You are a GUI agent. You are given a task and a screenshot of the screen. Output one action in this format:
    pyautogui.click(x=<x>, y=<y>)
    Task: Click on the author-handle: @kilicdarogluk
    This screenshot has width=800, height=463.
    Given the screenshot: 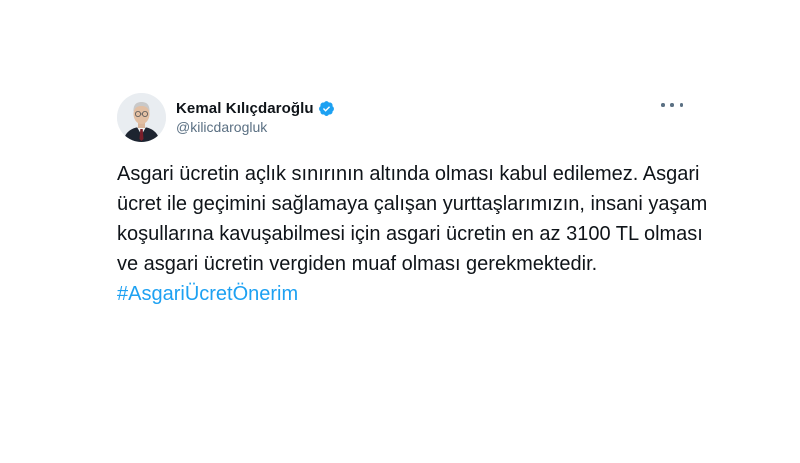 What is the action you would take?
    pyautogui.click(x=255, y=127)
    